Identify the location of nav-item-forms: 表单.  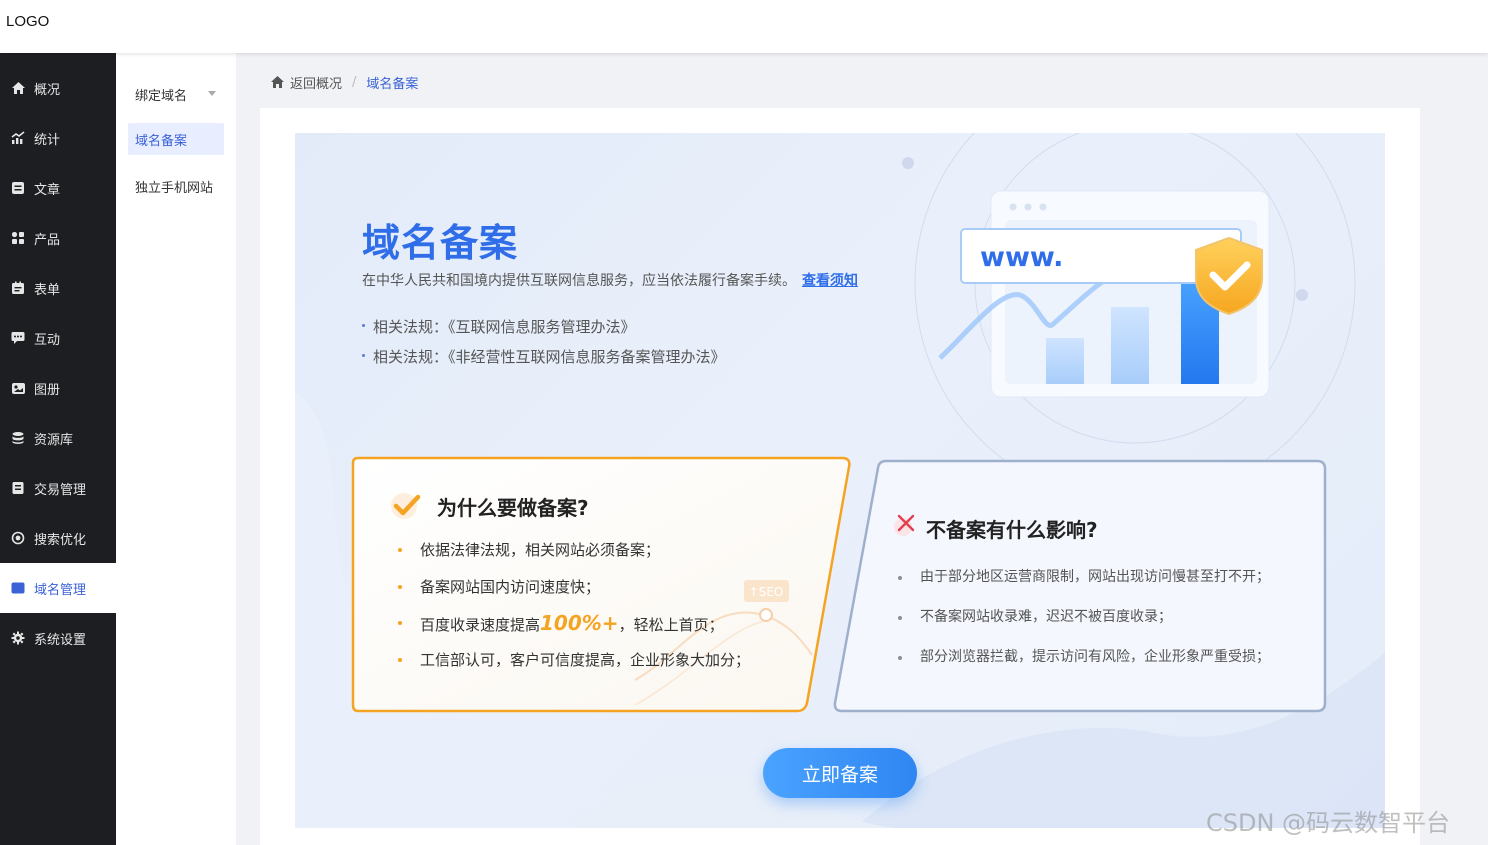
(58, 288).